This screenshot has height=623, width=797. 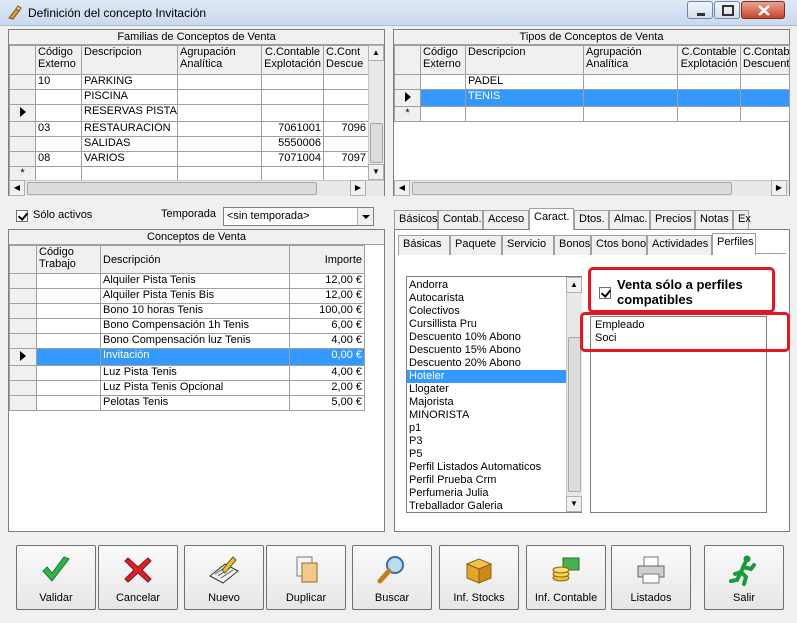 I want to click on table-row: Bono Compensación 1h Tenis 6,00 €, so click(x=187, y=326).